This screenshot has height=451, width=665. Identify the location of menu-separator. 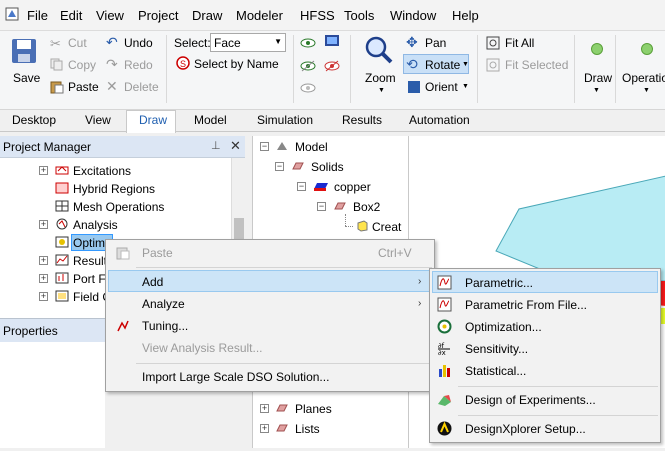
(284, 363).